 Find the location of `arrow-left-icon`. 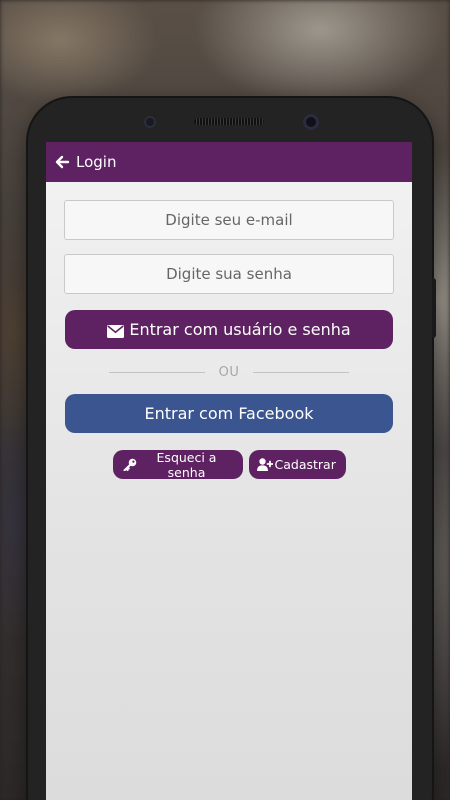

arrow-left-icon is located at coordinates (62, 162).